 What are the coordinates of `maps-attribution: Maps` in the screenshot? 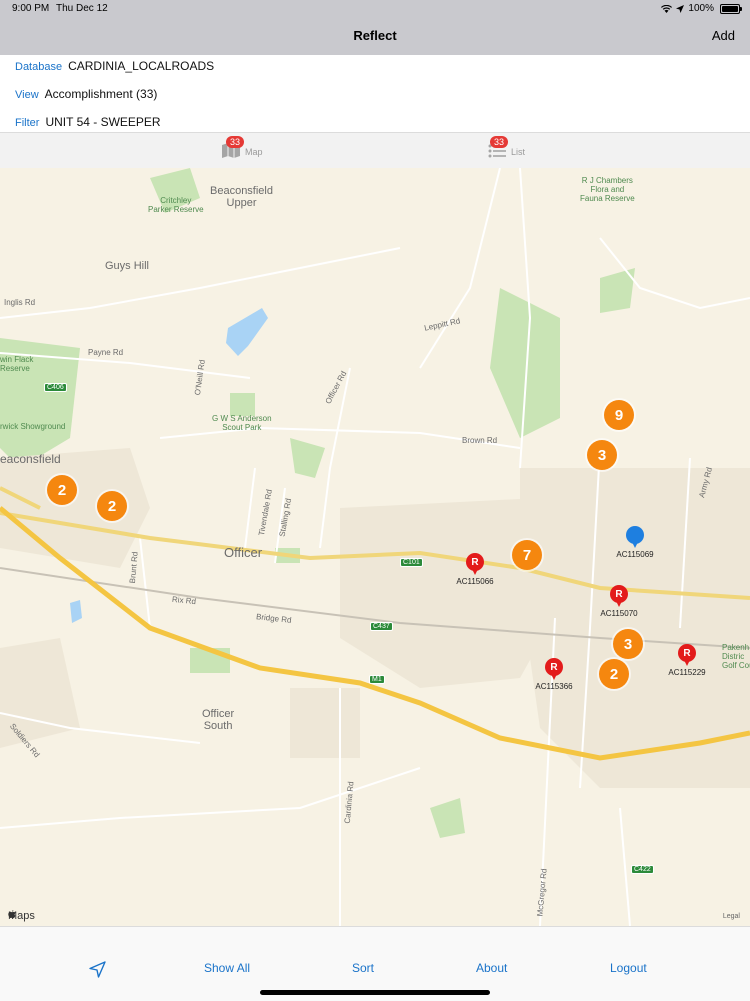 It's located at (21, 916).